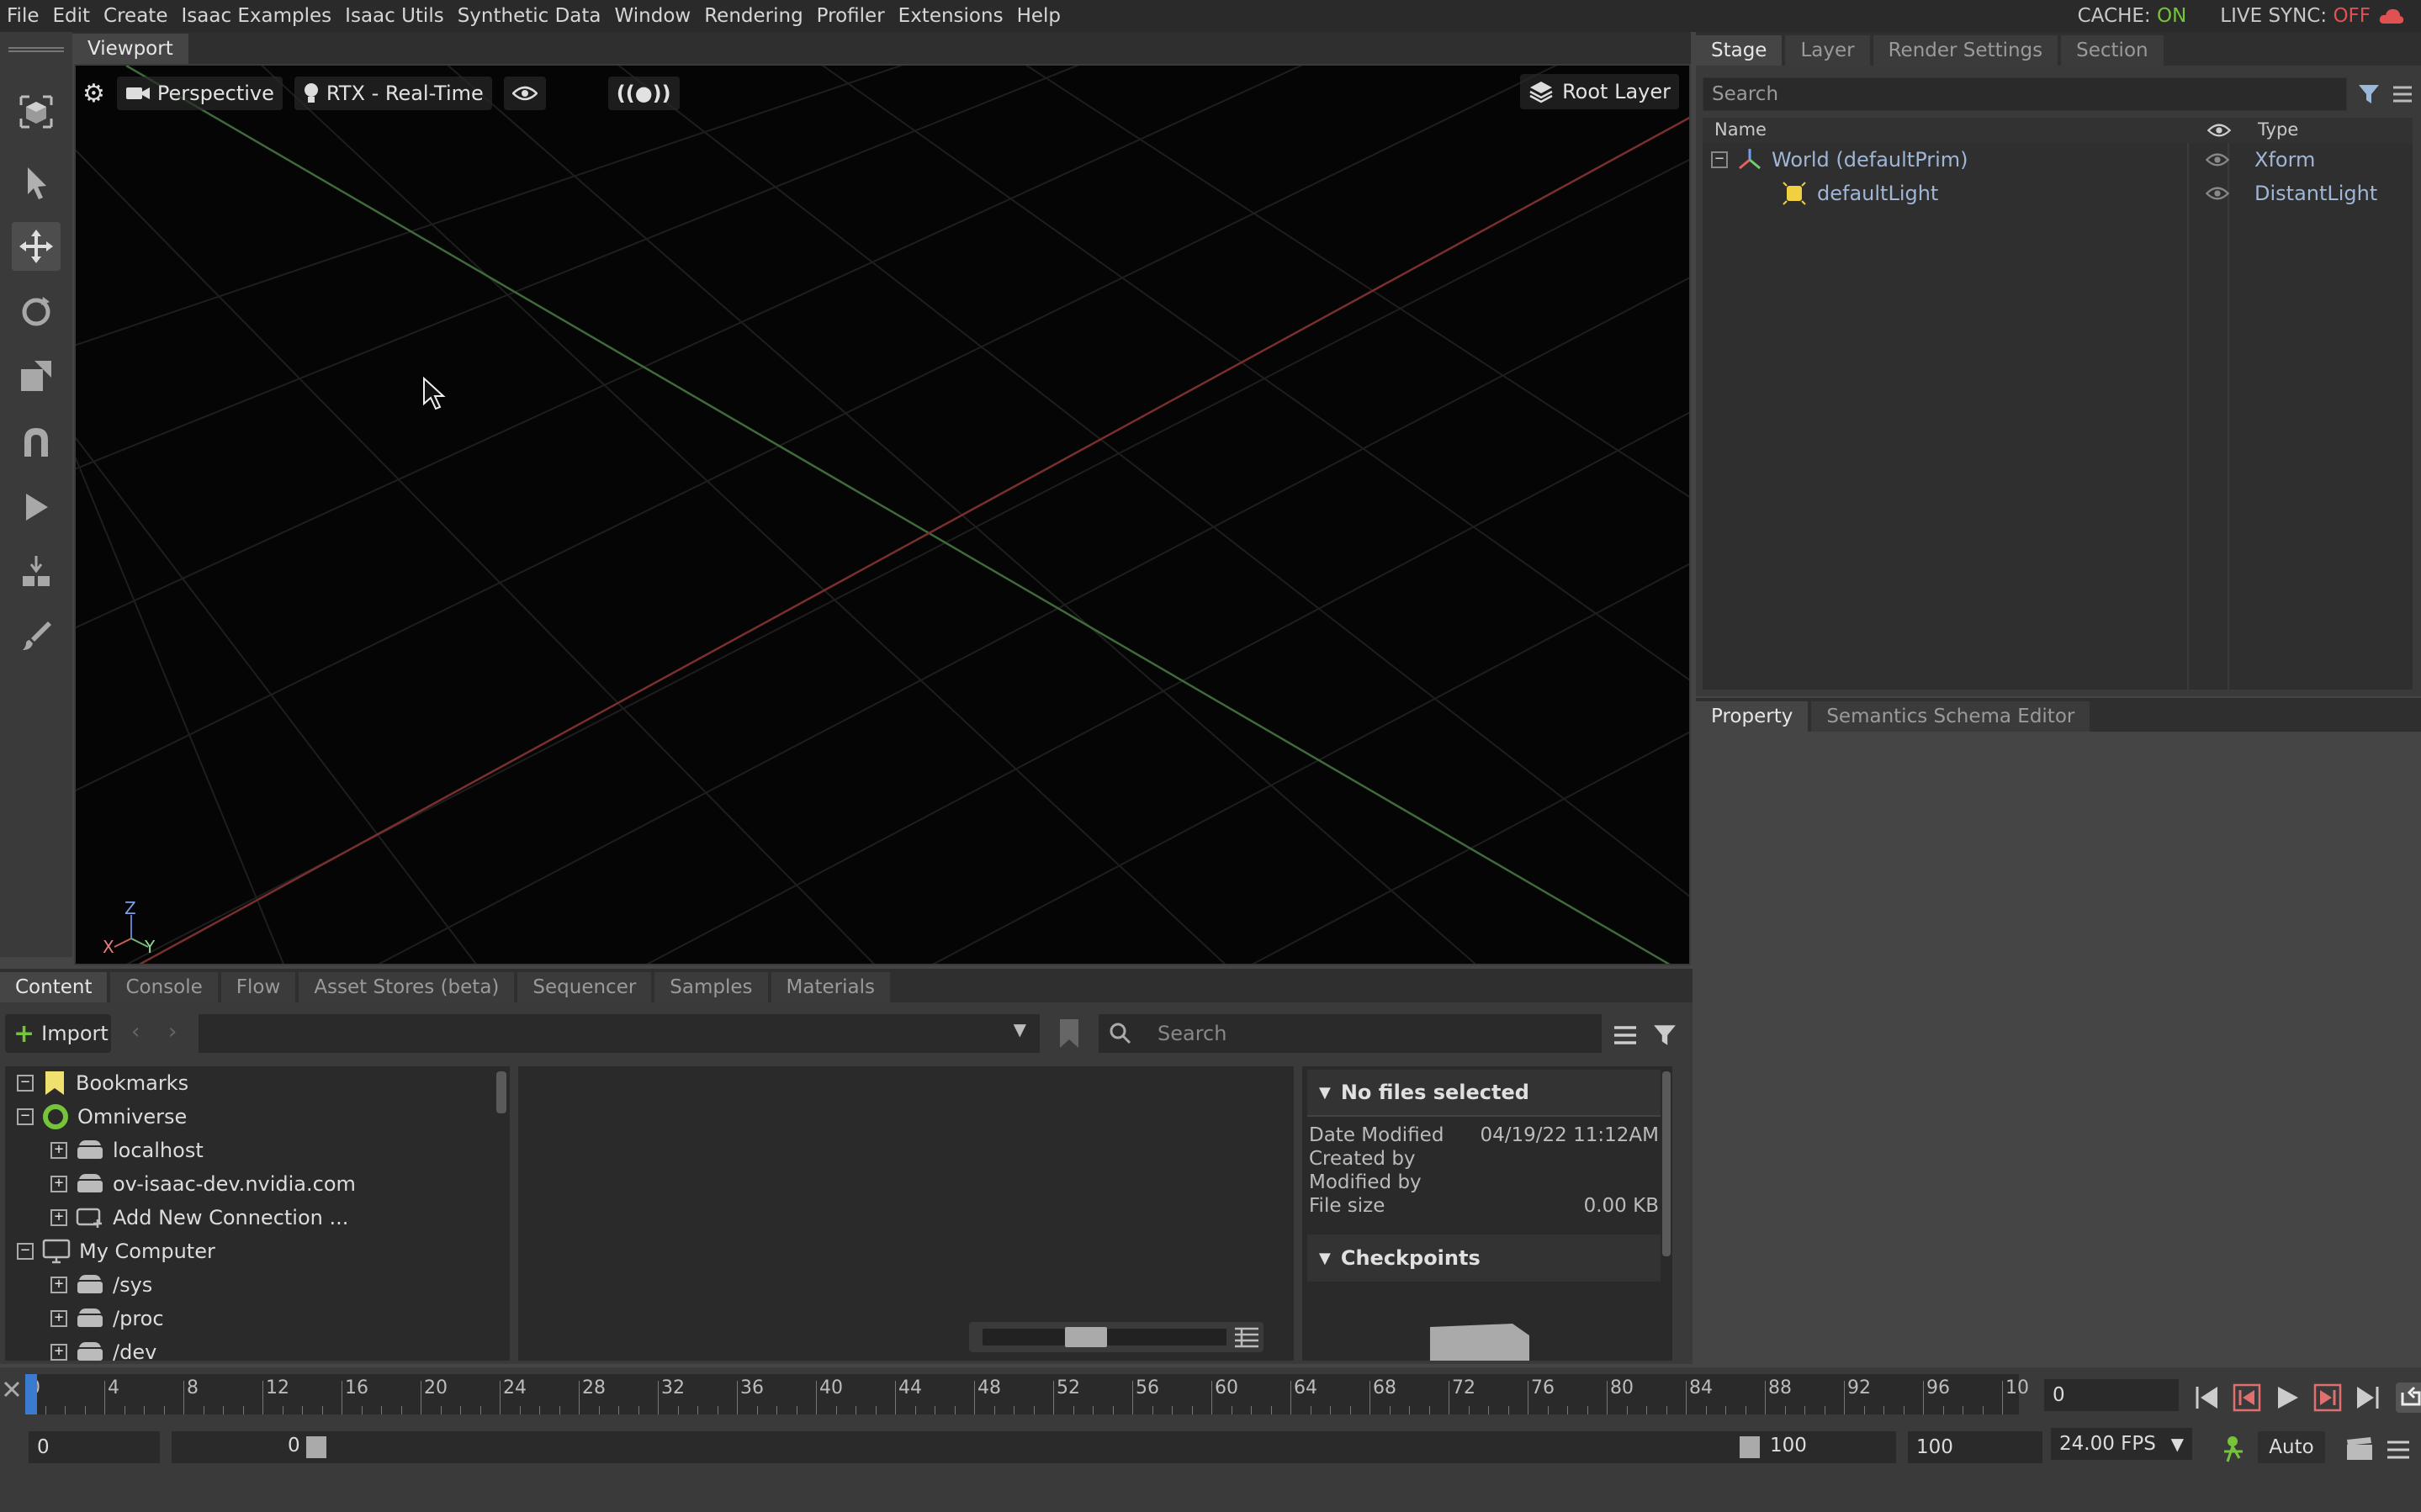 Image resolution: width=2421 pixels, height=1512 pixels. What do you see at coordinates (1741, 129) in the screenshot?
I see `column-name-header: Name` at bounding box center [1741, 129].